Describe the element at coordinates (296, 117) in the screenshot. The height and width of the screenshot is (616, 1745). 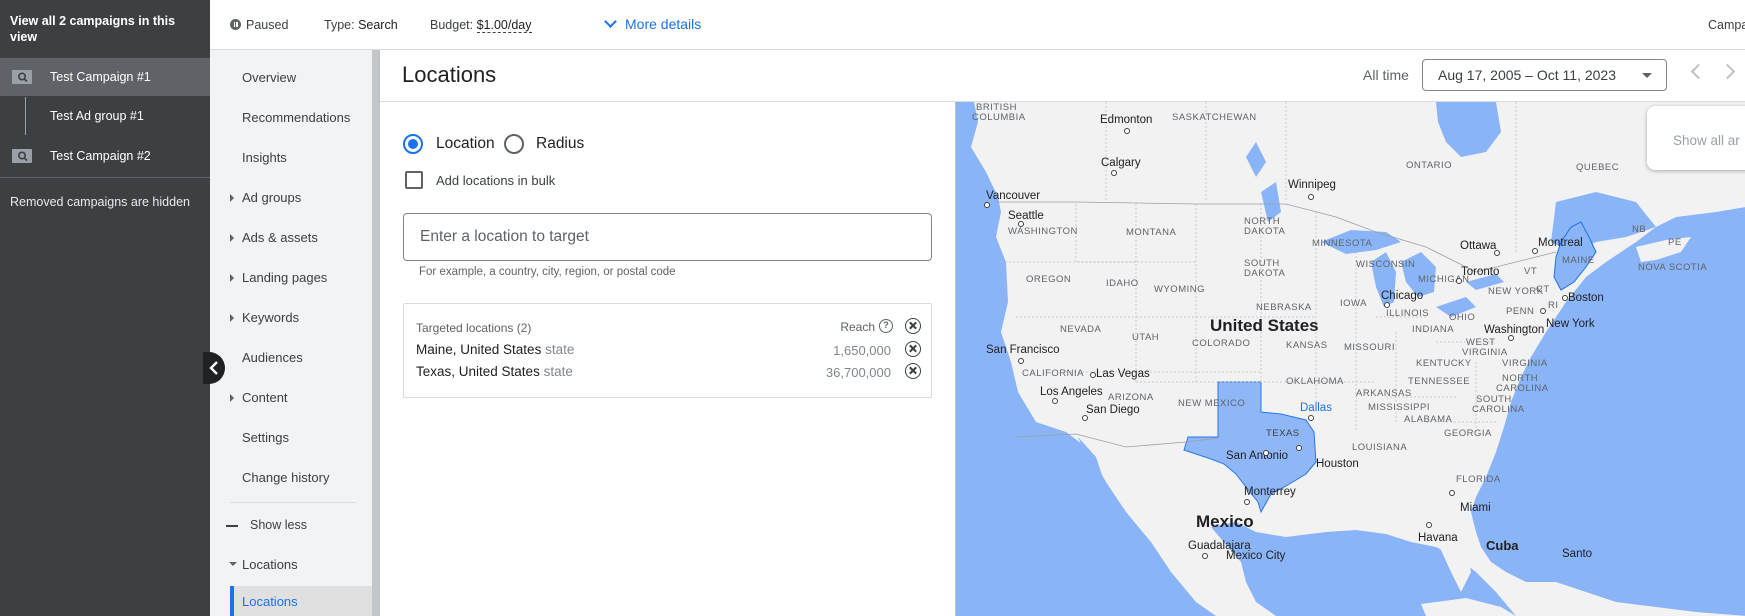
I see `nav-recommendations: Recommendations` at that location.